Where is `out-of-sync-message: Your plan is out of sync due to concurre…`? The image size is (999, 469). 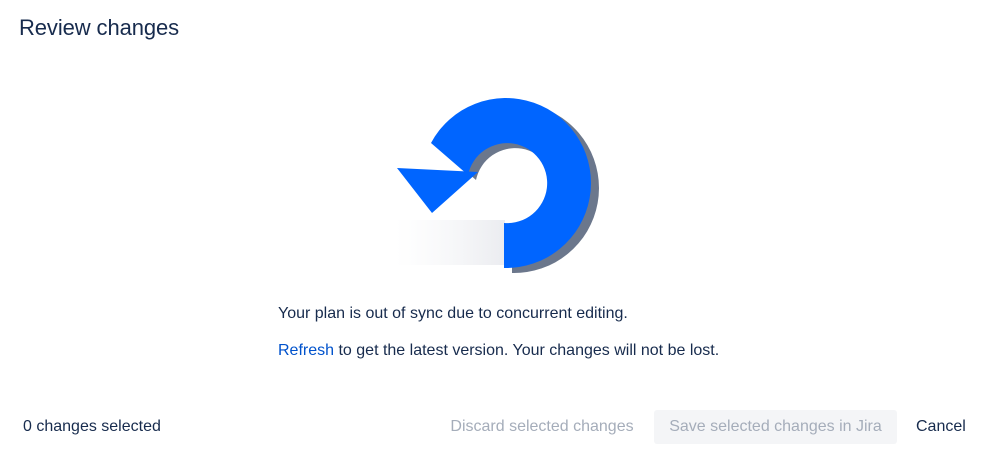 out-of-sync-message: Your plan is out of sync due to concurre… is located at coordinates (453, 313).